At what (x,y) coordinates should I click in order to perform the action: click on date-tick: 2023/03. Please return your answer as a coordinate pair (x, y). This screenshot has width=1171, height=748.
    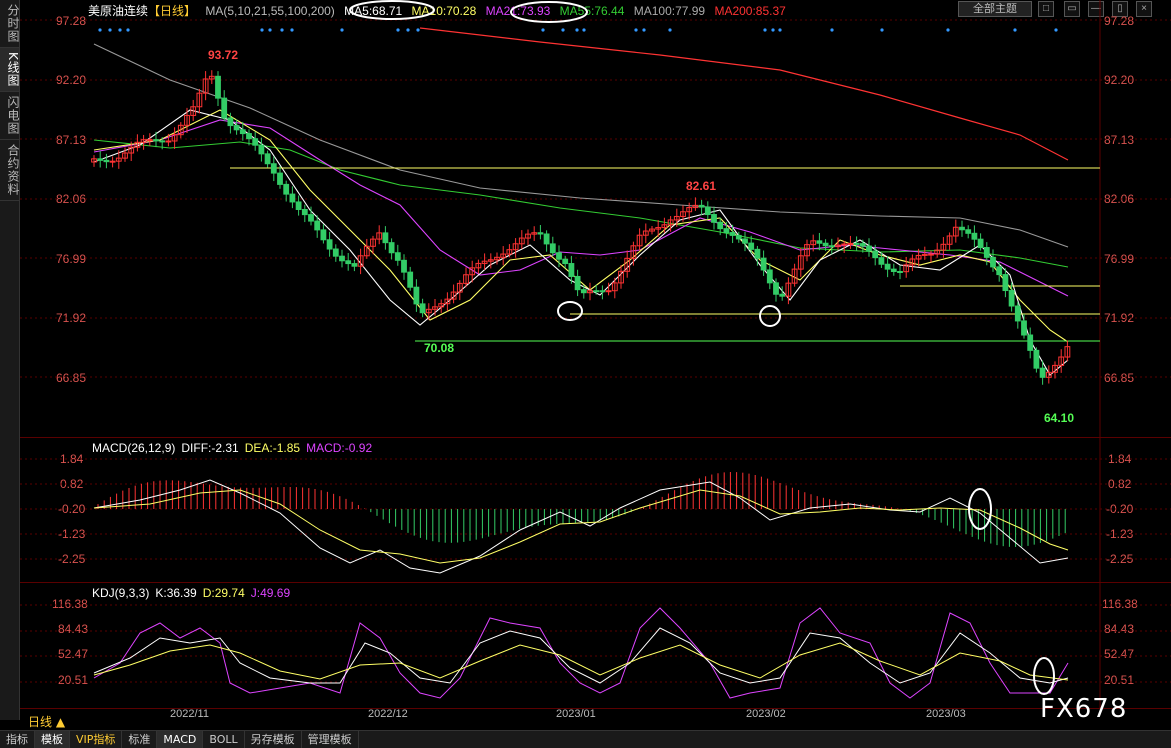
    Looking at the image, I should click on (946, 714).